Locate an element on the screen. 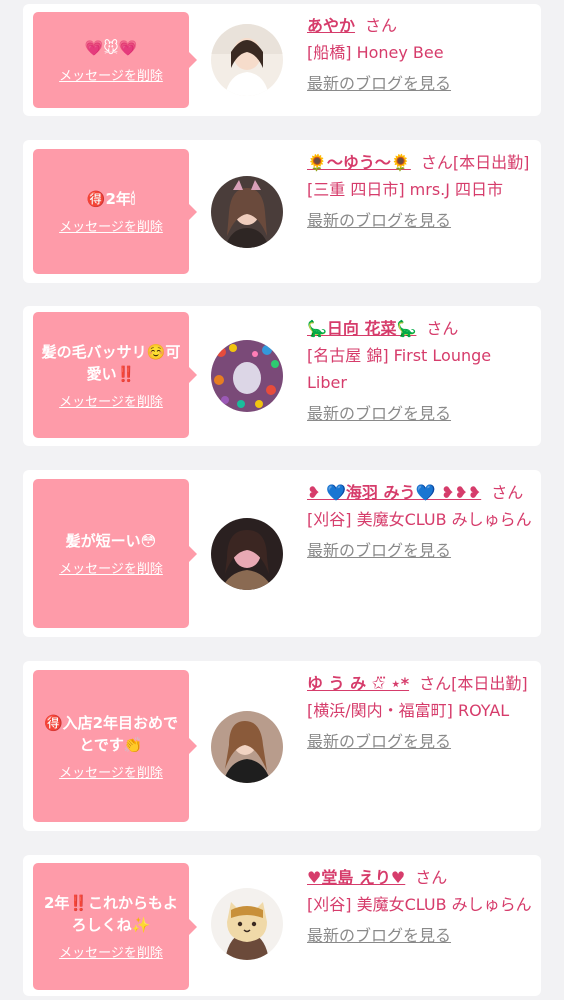  shop-name: [横浜/関内・福富町] ROYAL is located at coordinates (408, 710).